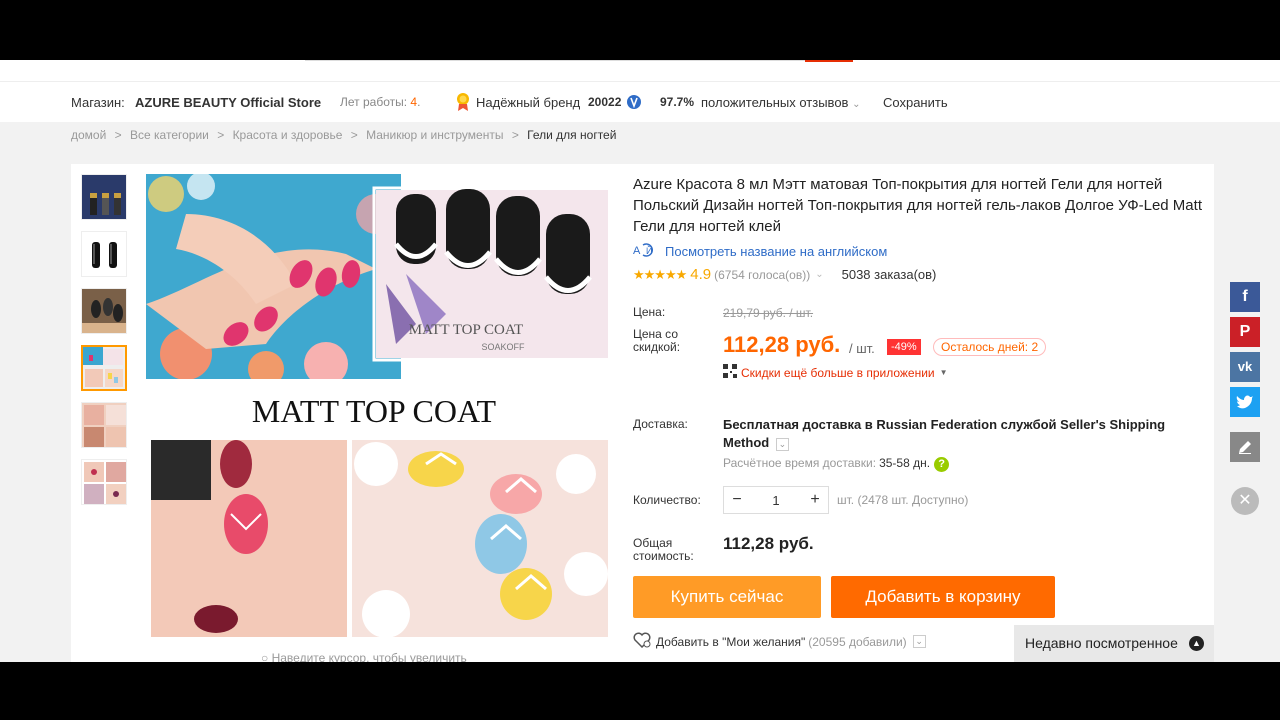  I want to click on feedback-badge-icon, so click(634, 103).